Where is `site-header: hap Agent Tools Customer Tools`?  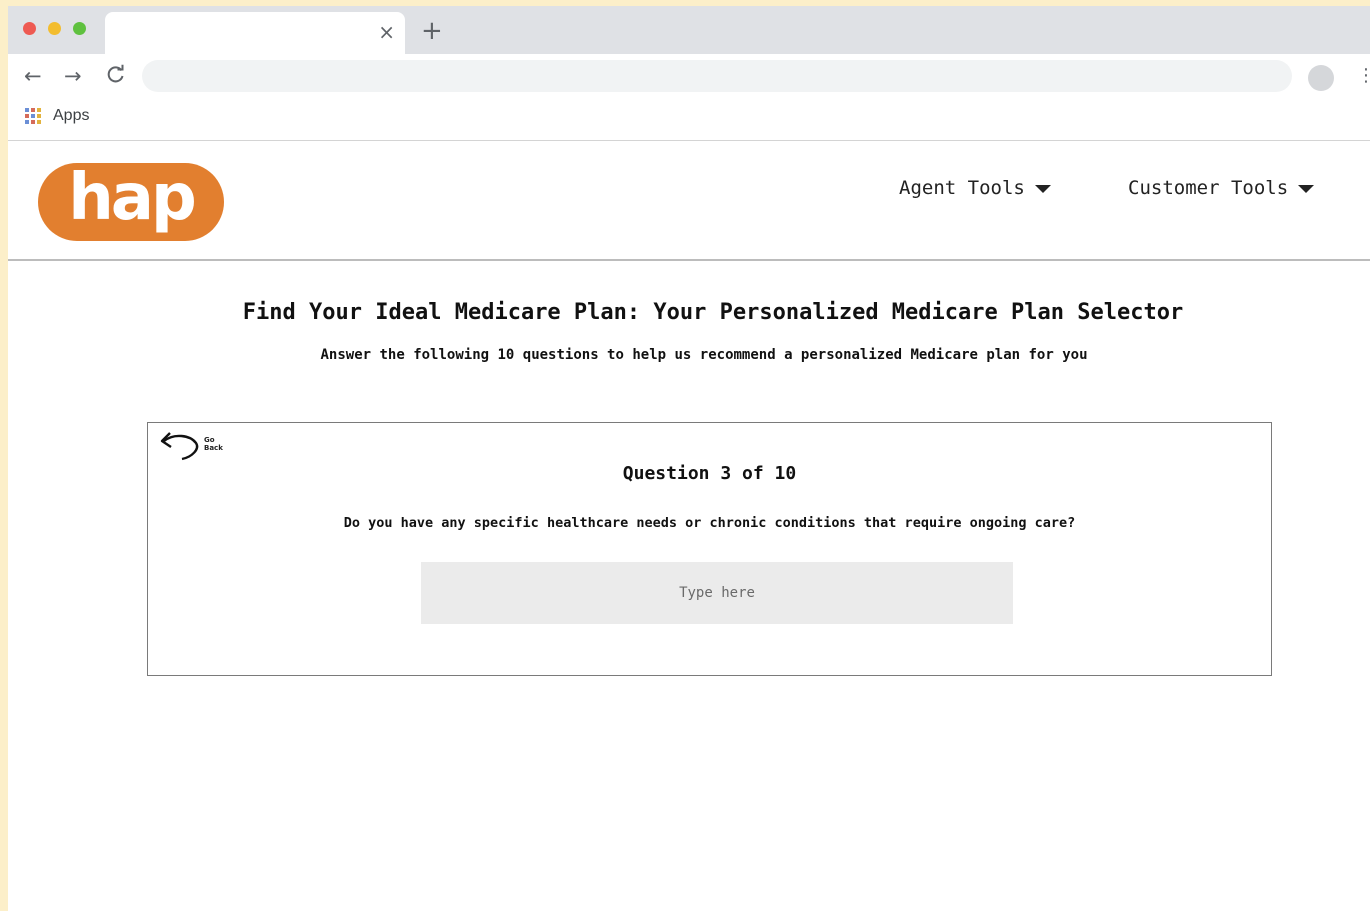 site-header: hap Agent Tools Customer Tools is located at coordinates (689, 201).